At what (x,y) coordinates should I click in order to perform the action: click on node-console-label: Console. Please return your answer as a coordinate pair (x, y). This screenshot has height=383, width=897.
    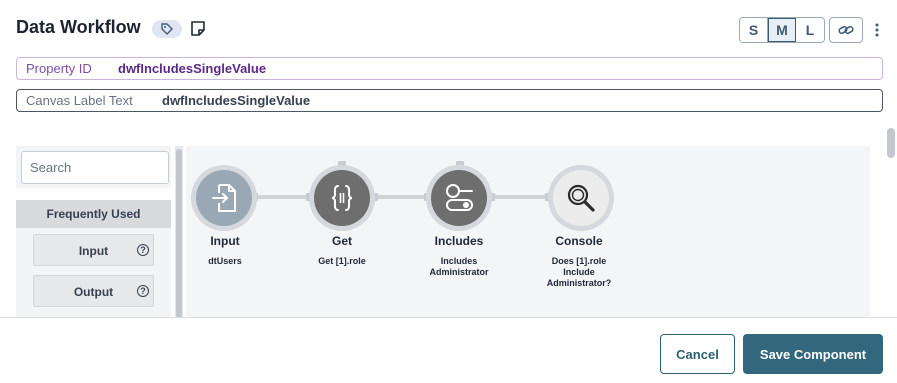
    Looking at the image, I should click on (579, 241).